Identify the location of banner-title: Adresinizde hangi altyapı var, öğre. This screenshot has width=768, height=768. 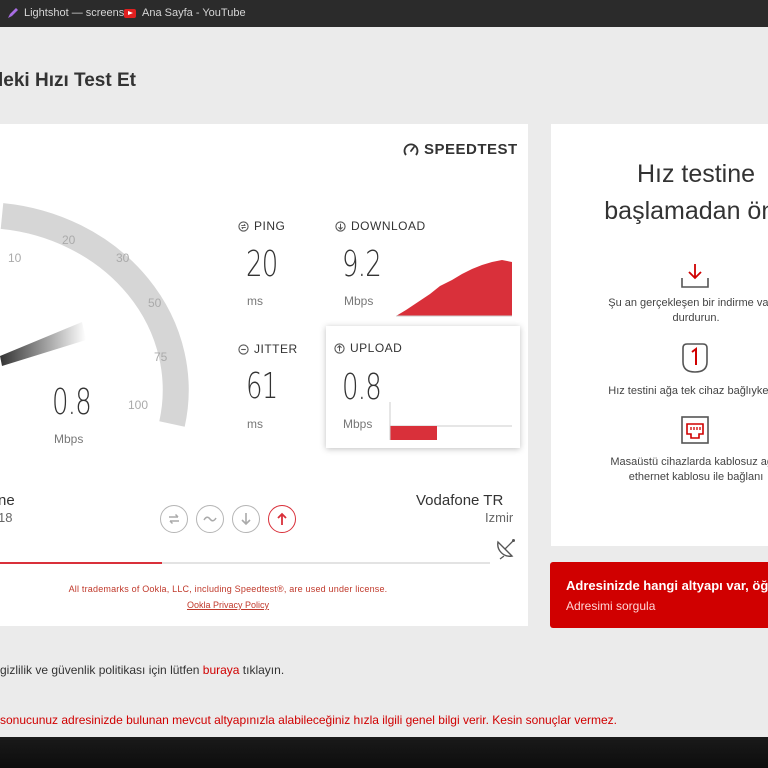
(667, 585).